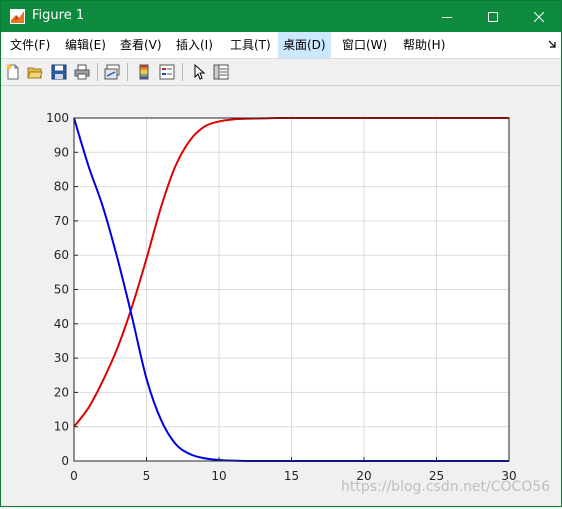  I want to click on insert-legend-icon, so click(167, 72).